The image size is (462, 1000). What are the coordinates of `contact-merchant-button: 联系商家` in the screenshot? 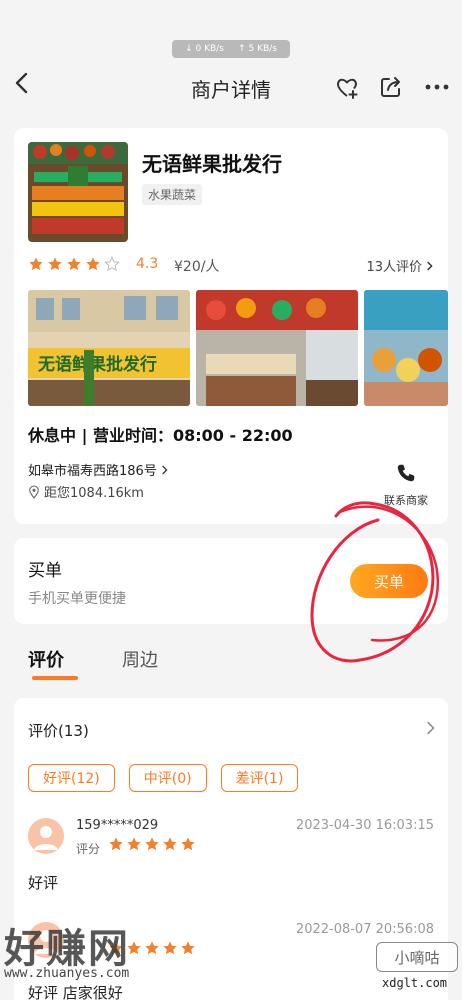 It's located at (406, 485).